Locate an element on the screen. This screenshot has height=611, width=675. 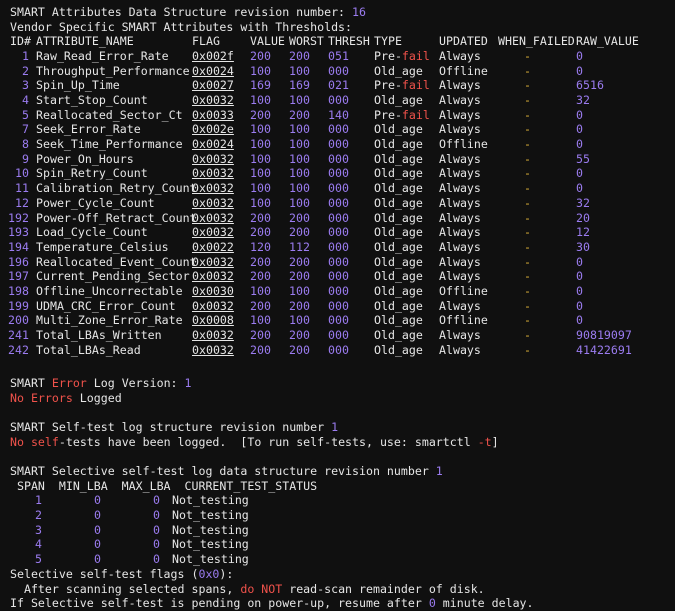
attribute-raw-value: 20 is located at coordinates (583, 217).